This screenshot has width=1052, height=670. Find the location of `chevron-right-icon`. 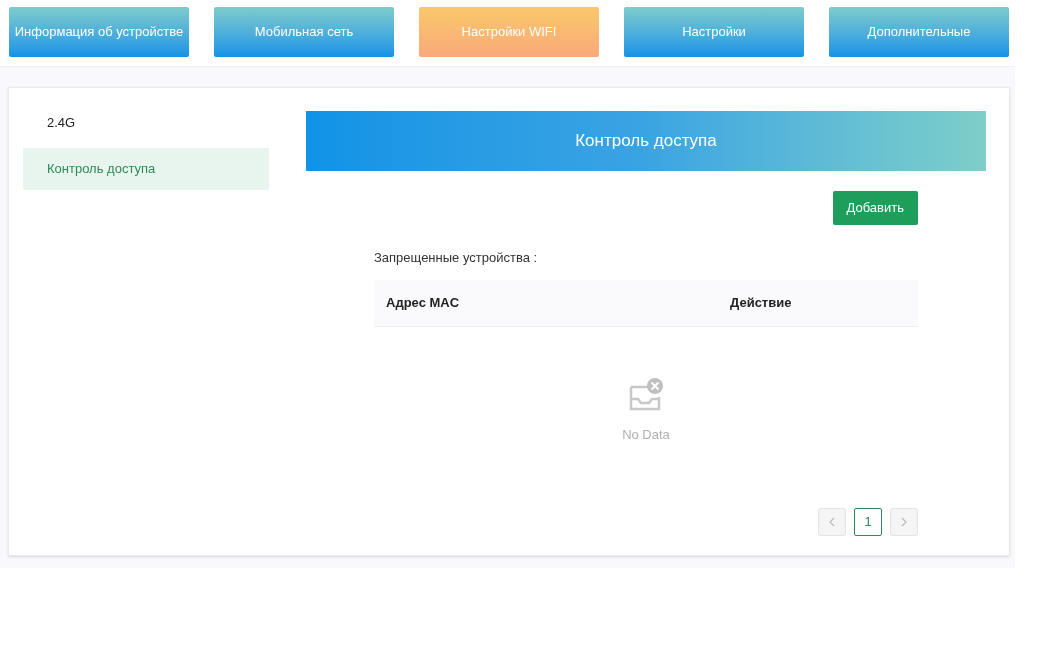

chevron-right-icon is located at coordinates (904, 522).